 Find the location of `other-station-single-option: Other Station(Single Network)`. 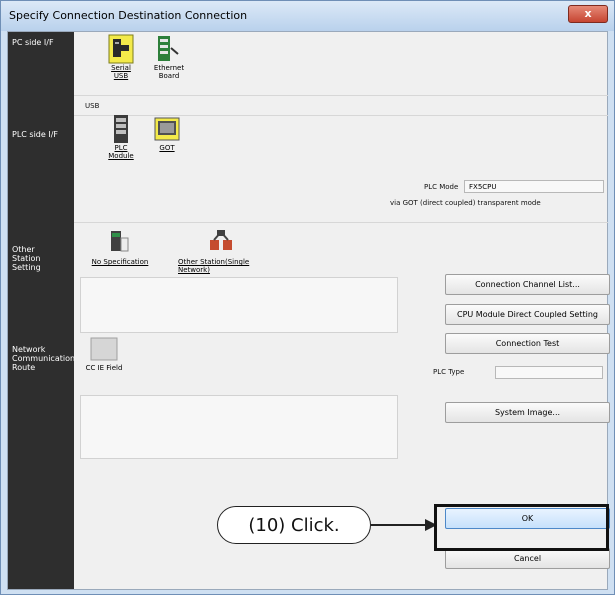

other-station-single-option: Other Station(Single Network) is located at coordinates (221, 251).